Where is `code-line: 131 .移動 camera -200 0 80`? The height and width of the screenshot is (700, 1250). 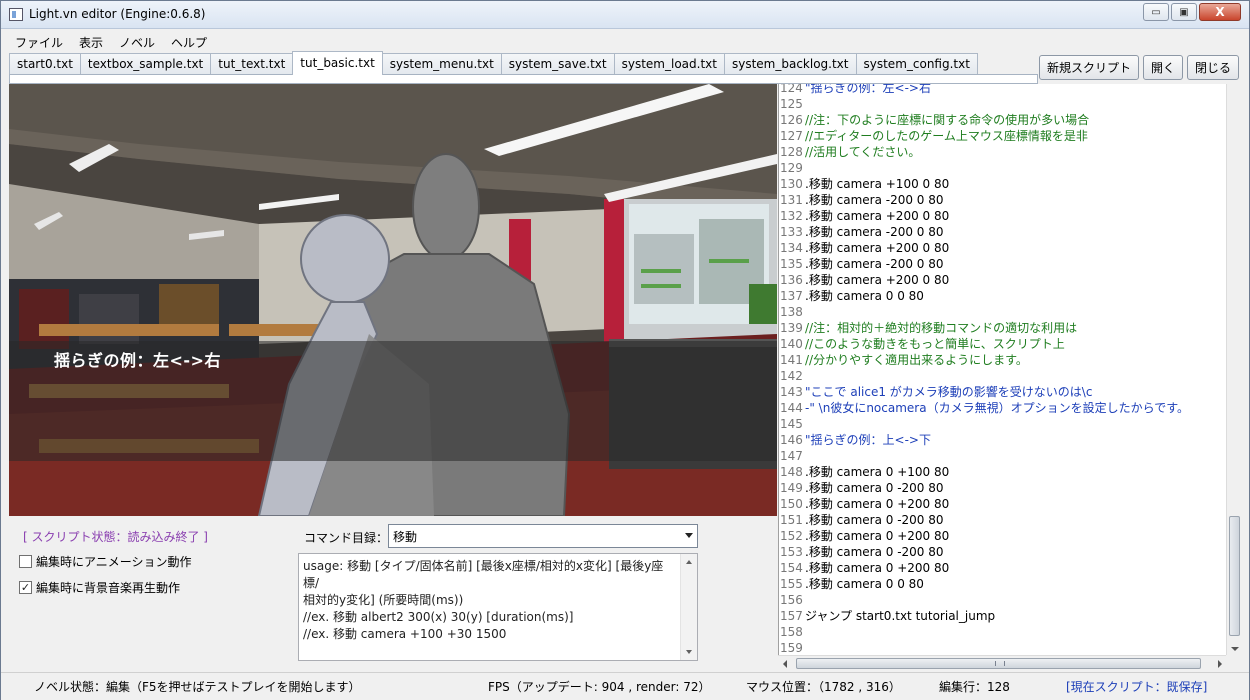
code-line: 131 .移動 camera -200 0 80 is located at coordinates (861, 200).